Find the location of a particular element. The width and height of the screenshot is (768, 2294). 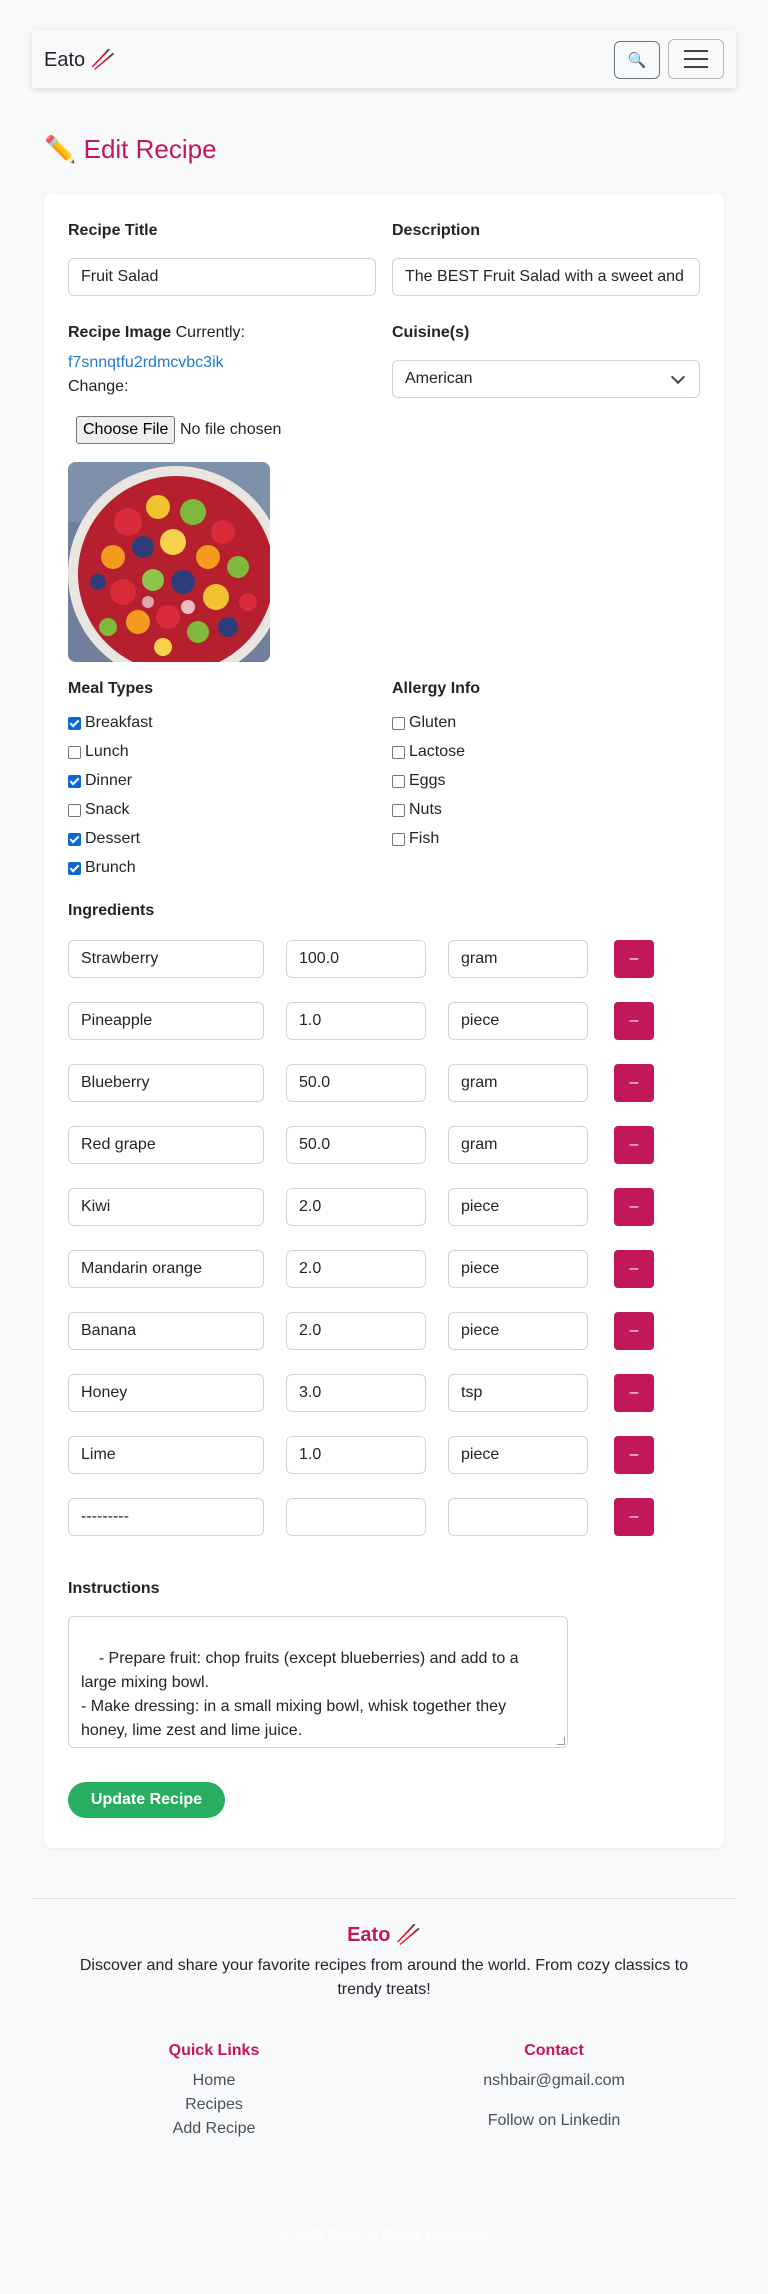

ingredient-quantity-input is located at coordinates (356, 1517).